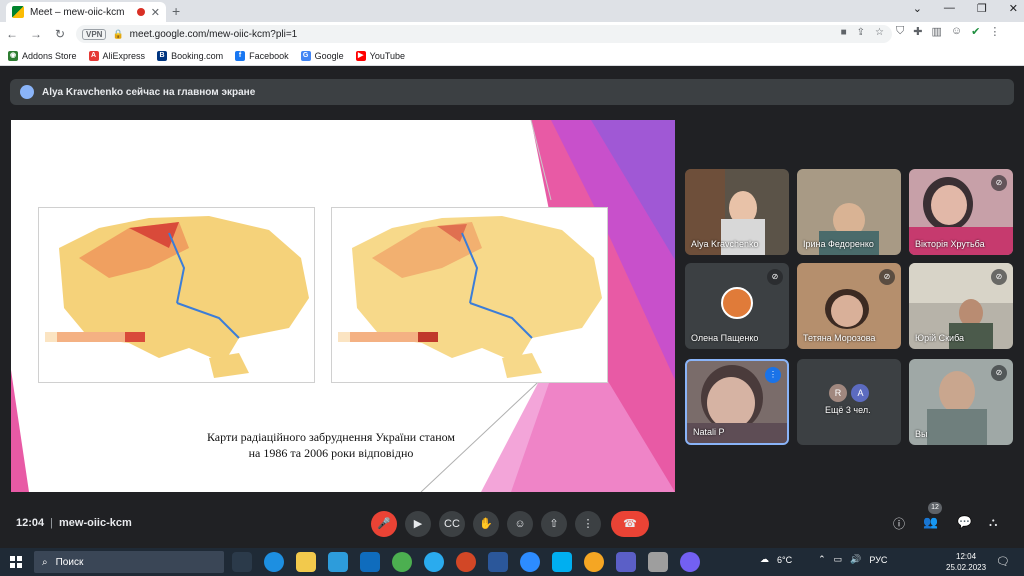 The height and width of the screenshot is (576, 1024). I want to click on tab-search-icon: ⌄, so click(917, 8).